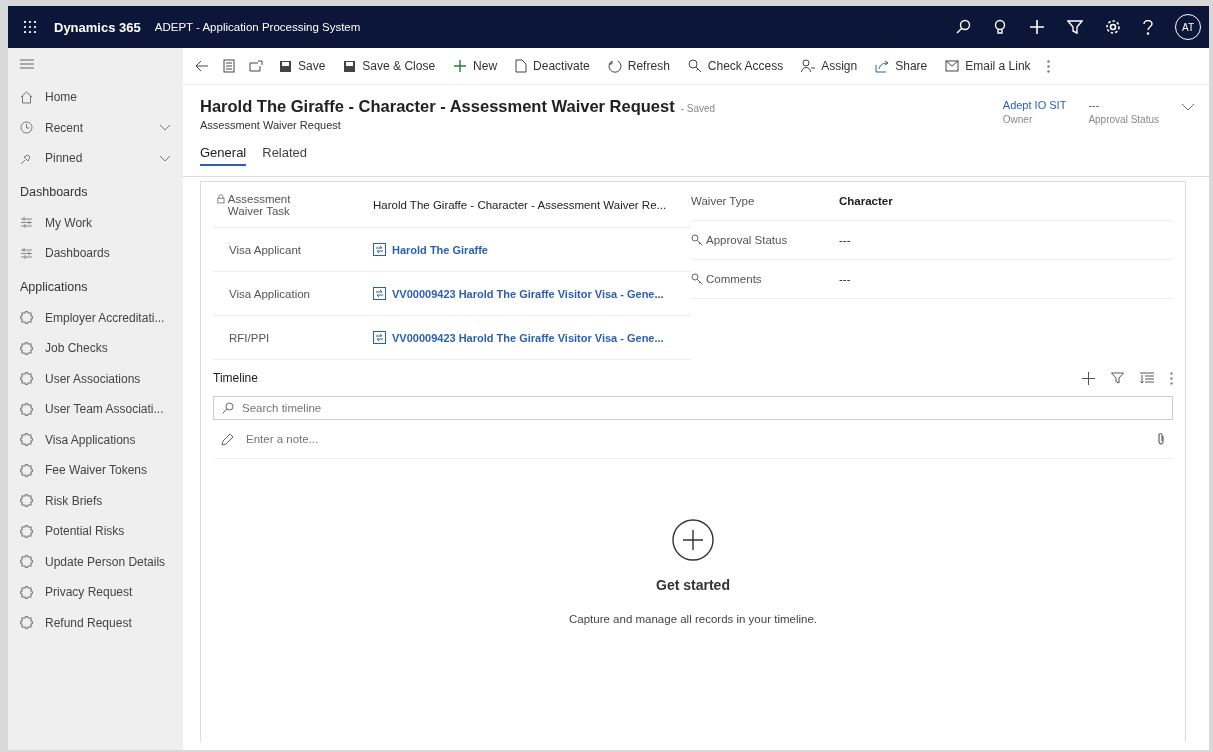 This screenshot has width=1213, height=752. I want to click on share-icon, so click(882, 66).